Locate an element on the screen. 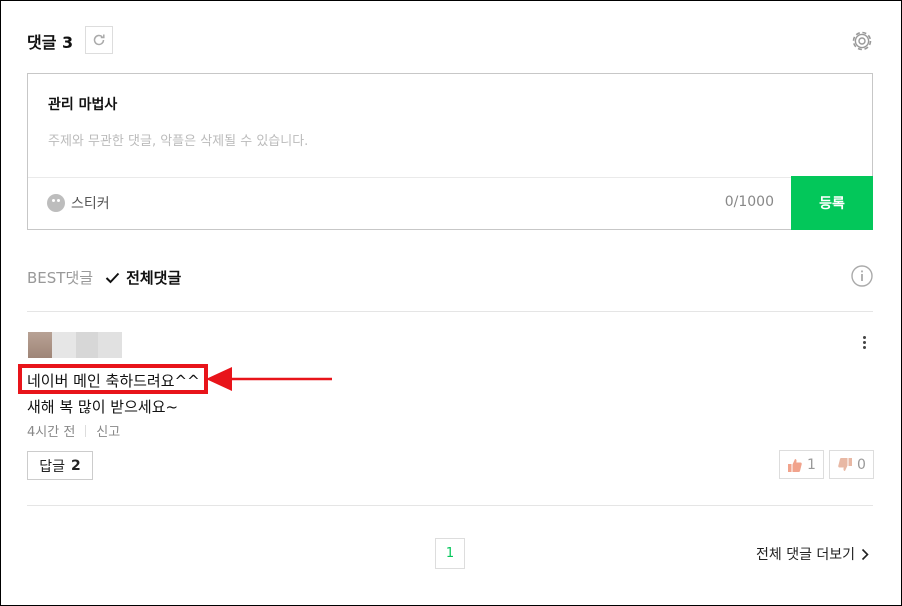 This screenshot has width=902, height=606. refresh-button is located at coordinates (99, 40).